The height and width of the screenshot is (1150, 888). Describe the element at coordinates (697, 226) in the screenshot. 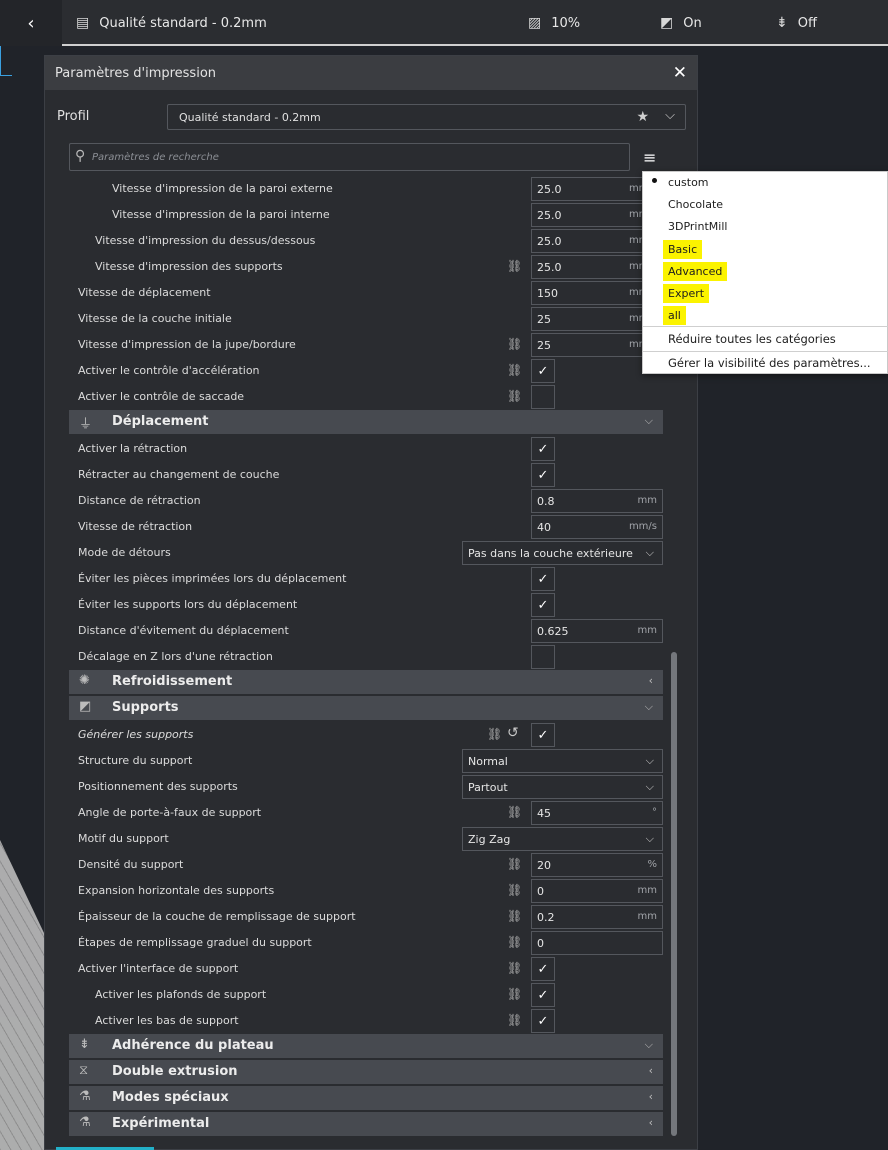

I see `menu-item-3dprintmill: 3DPrintMill` at that location.